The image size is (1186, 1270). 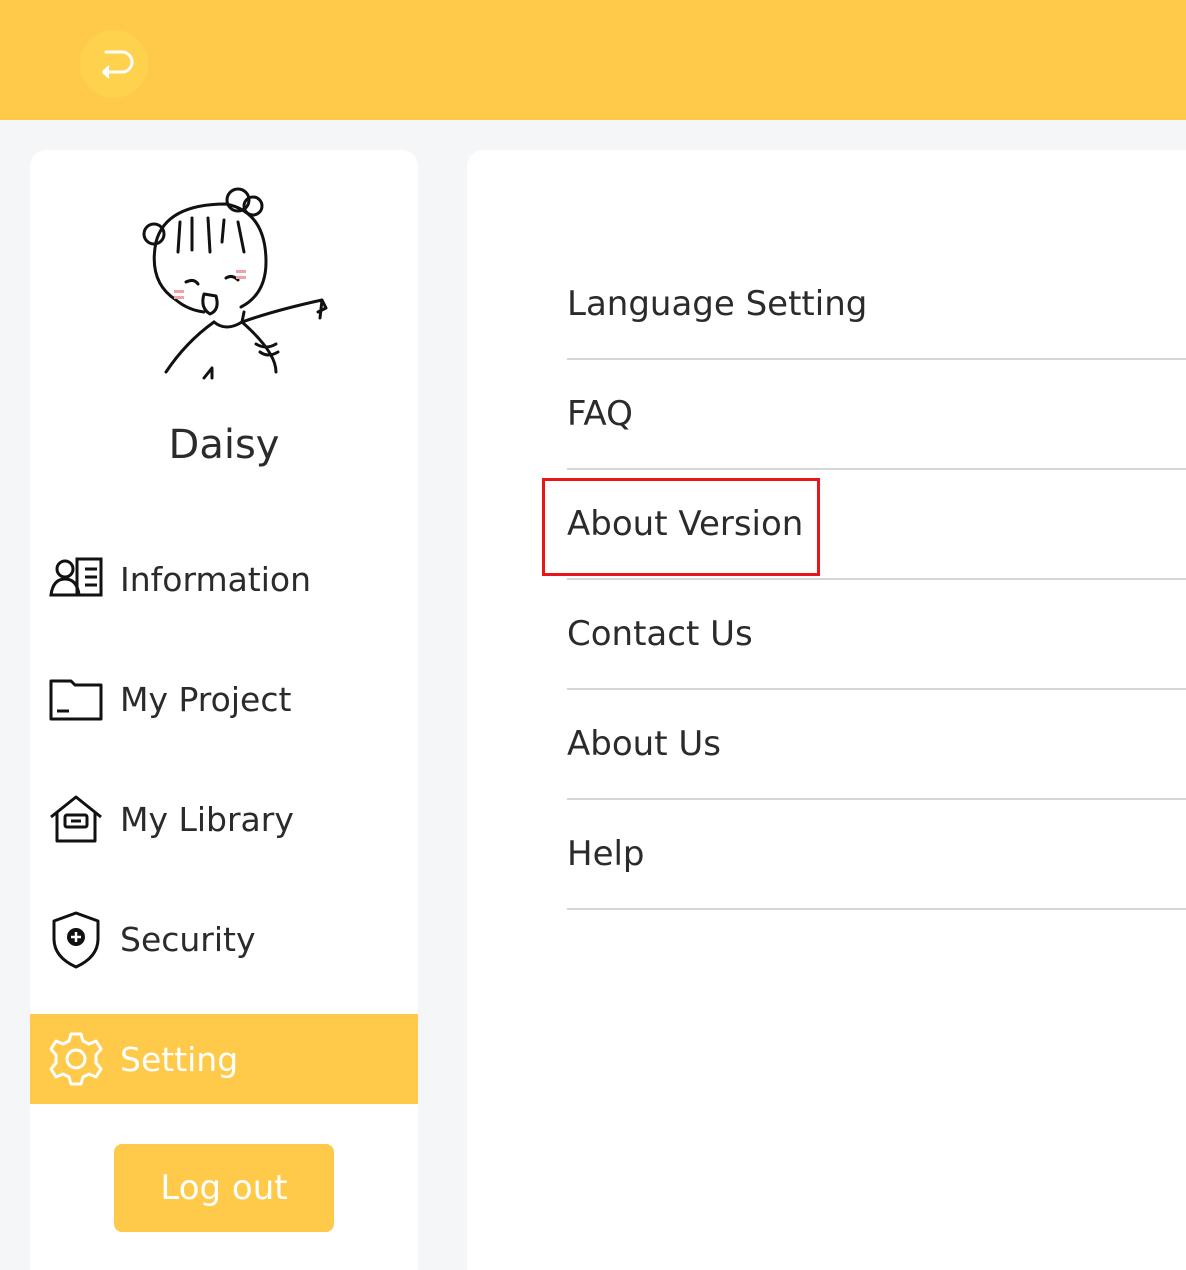 I want to click on menu-item-label: FAQ, so click(x=600, y=414).